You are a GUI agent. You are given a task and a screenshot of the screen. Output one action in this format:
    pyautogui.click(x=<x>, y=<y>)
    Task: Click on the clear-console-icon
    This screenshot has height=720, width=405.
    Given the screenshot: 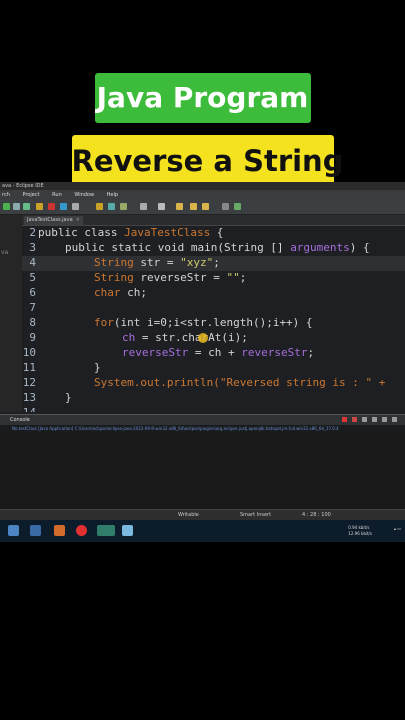 What is the action you would take?
    pyautogui.click(x=364, y=419)
    